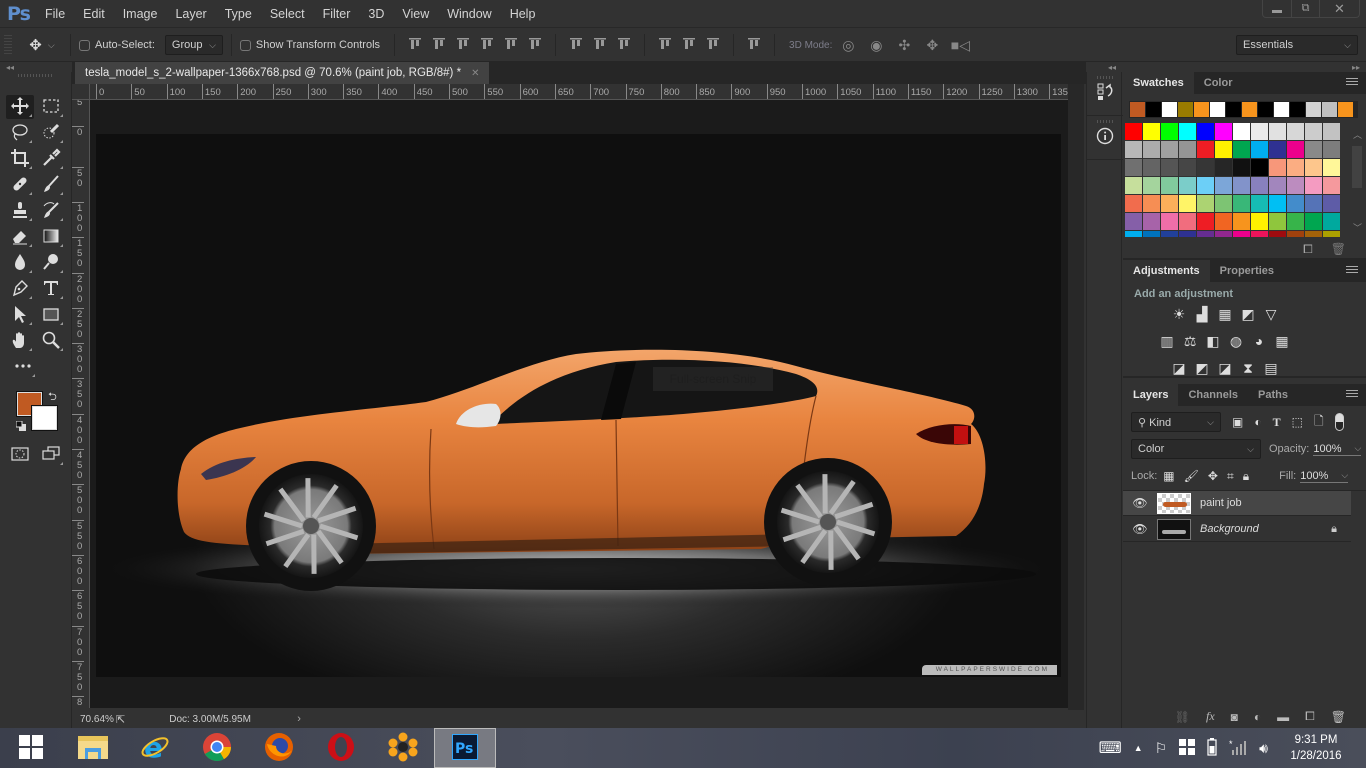 Image resolution: width=1366 pixels, height=768 pixels. What do you see at coordinates (1237, 503) in the screenshot?
I see `layer-row: 👁︎ paint job` at bounding box center [1237, 503].